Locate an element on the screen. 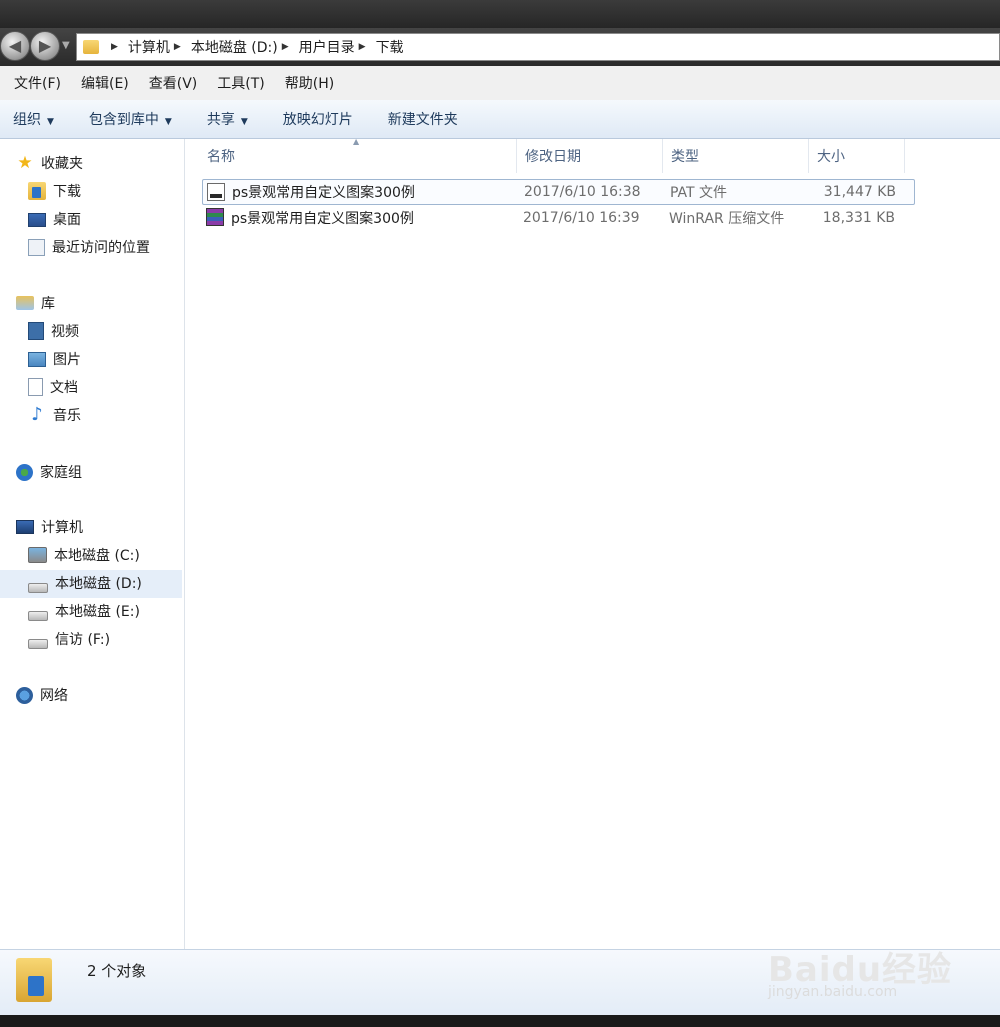  breadcrumb-downloads: 下载 is located at coordinates (390, 47).